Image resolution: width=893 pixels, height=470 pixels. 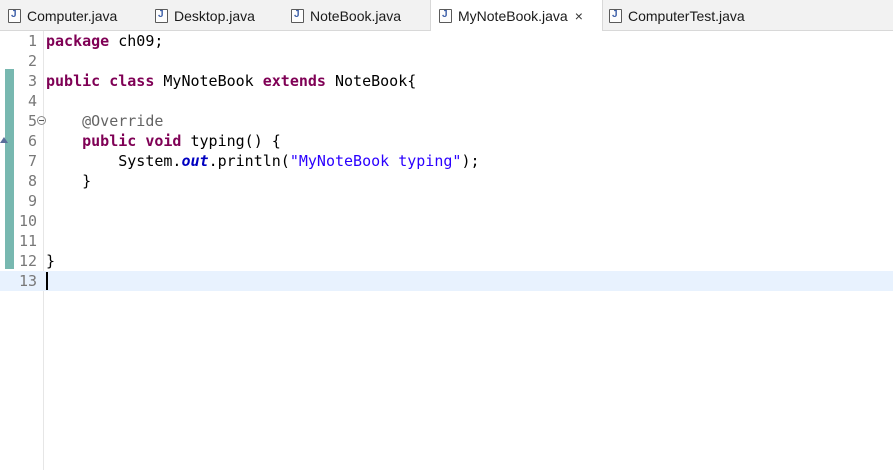 I want to click on line-number: 2, so click(x=32, y=61).